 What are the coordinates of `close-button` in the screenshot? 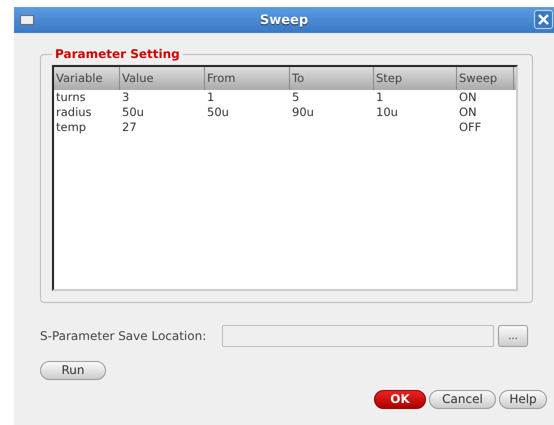 It's located at (543, 19).